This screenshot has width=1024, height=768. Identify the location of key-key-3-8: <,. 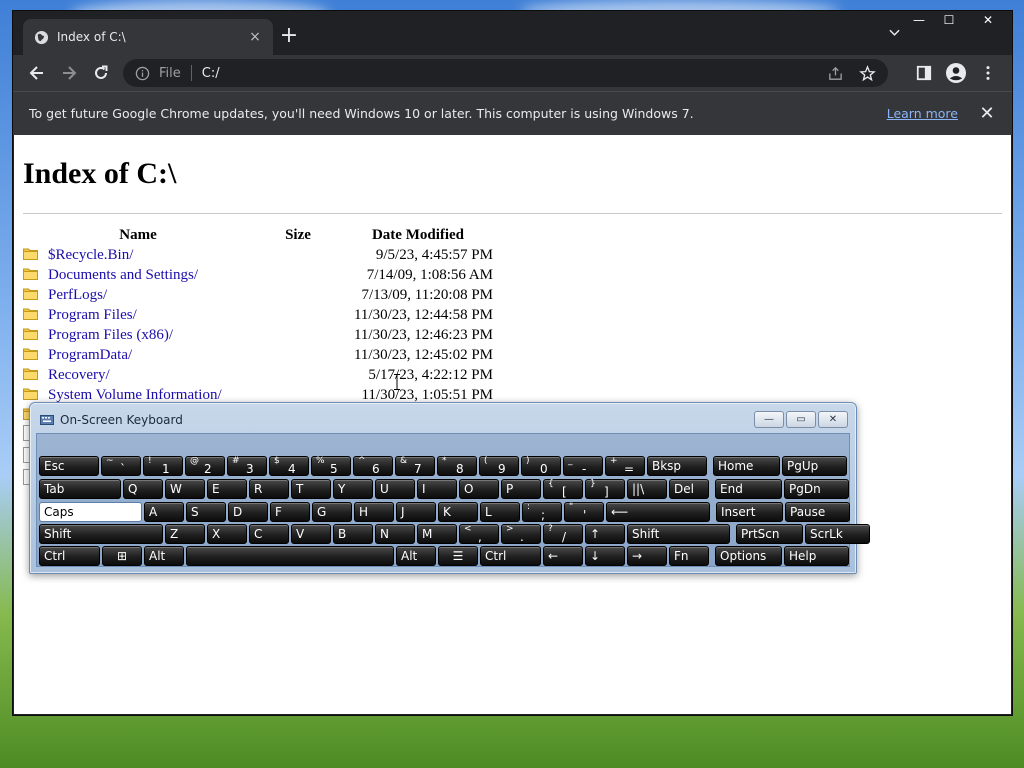
(479, 534).